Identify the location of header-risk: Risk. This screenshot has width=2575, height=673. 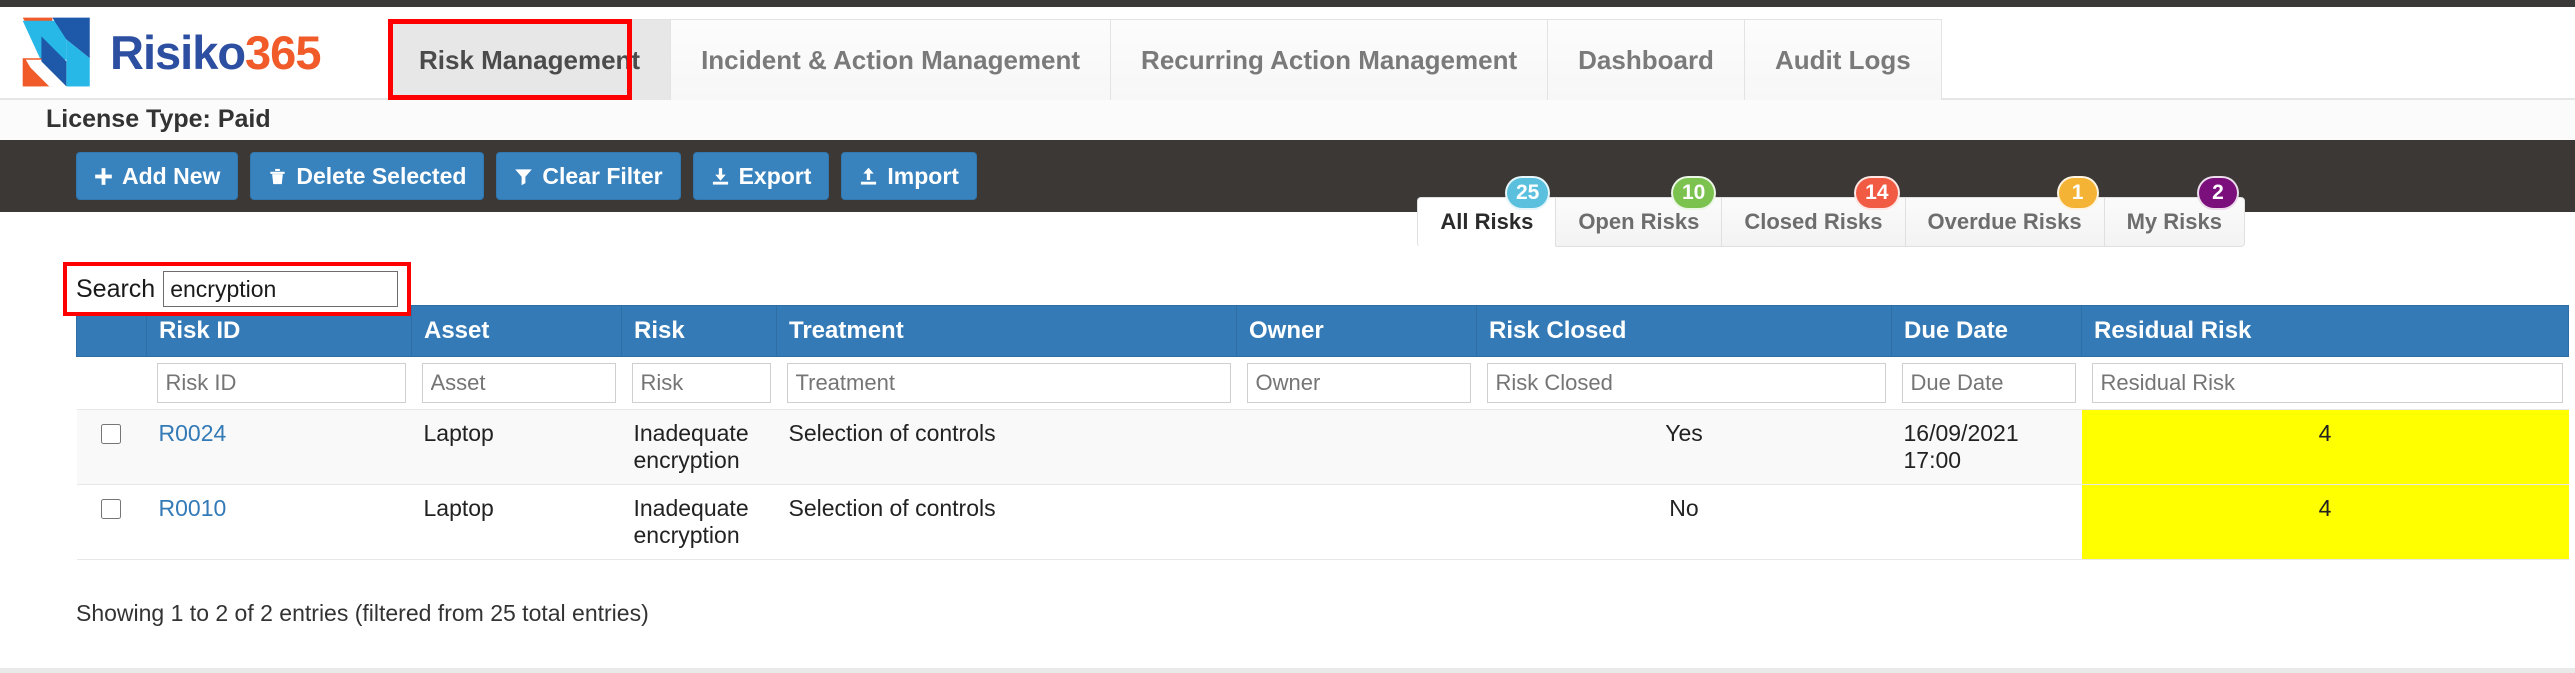
(699, 331).